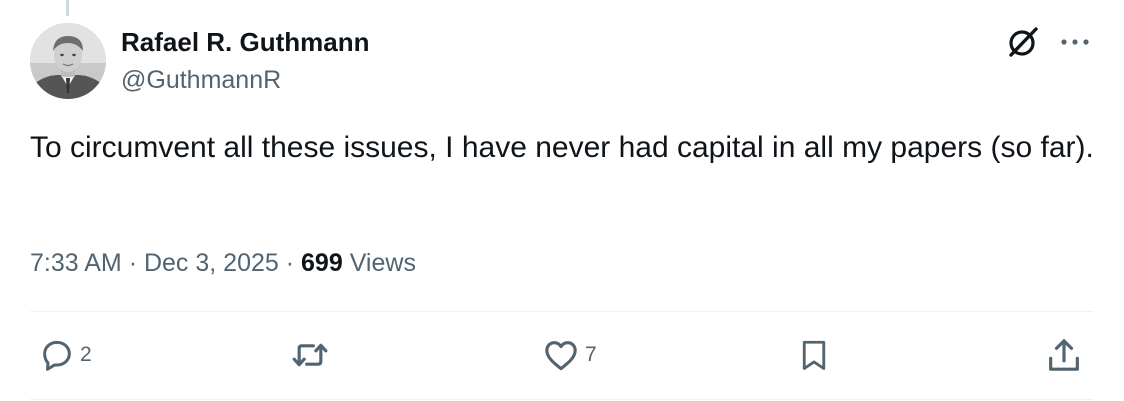  I want to click on views-count: 699, so click(322, 263).